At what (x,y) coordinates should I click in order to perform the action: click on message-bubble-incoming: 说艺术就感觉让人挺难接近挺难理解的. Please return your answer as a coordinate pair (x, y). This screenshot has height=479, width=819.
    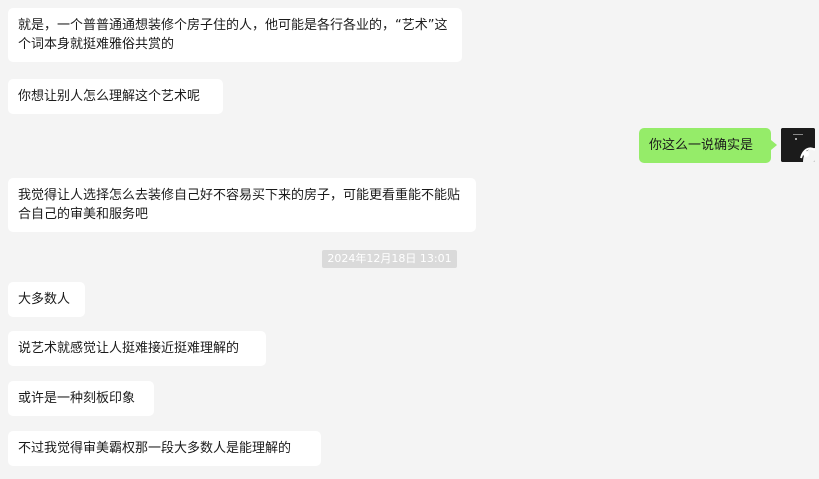
    Looking at the image, I should click on (137, 348).